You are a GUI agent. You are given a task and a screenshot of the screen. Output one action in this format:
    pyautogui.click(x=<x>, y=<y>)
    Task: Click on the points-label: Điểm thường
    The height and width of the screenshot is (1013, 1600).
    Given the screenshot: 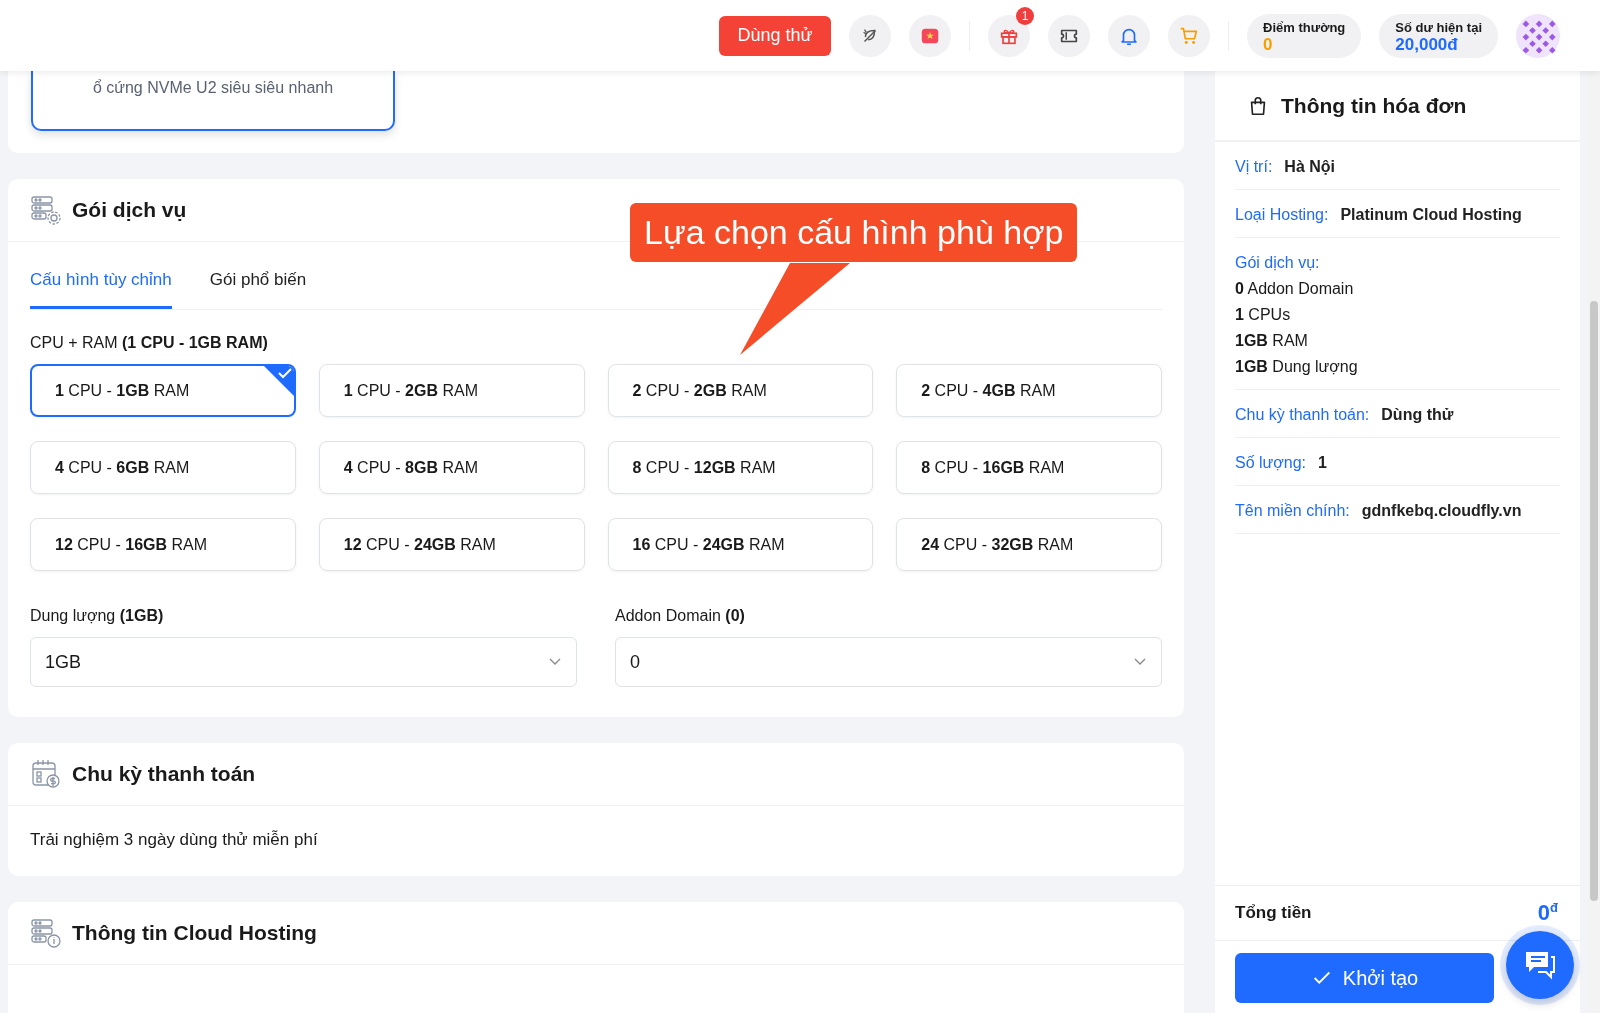 What is the action you would take?
    pyautogui.click(x=1304, y=27)
    